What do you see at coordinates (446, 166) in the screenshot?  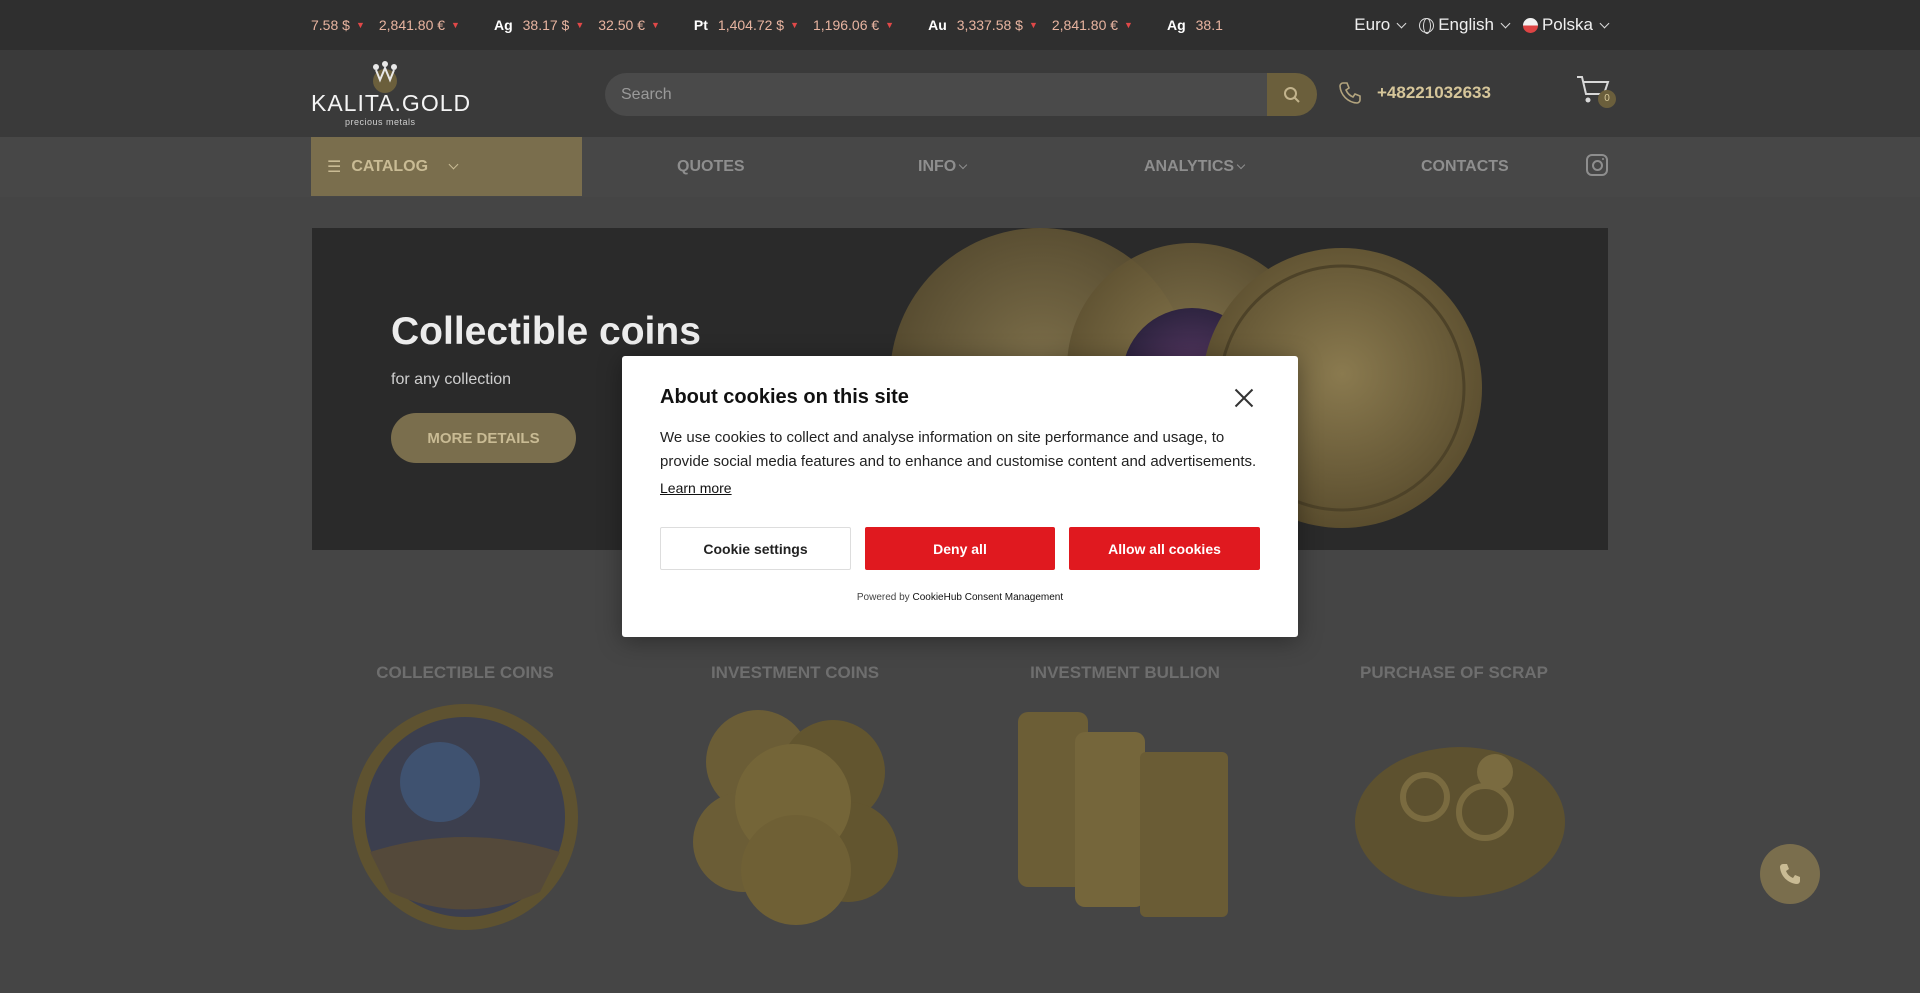 I see `catalog-menu-button: ☰ CATALOG` at bounding box center [446, 166].